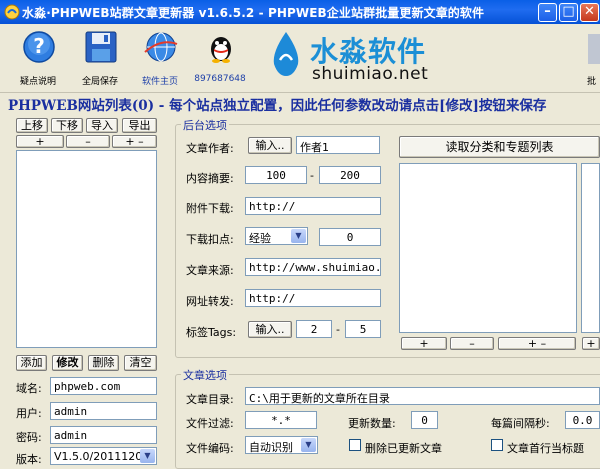  Describe the element at coordinates (497, 445) in the screenshot. I see `first-line-title-checkbox` at that location.